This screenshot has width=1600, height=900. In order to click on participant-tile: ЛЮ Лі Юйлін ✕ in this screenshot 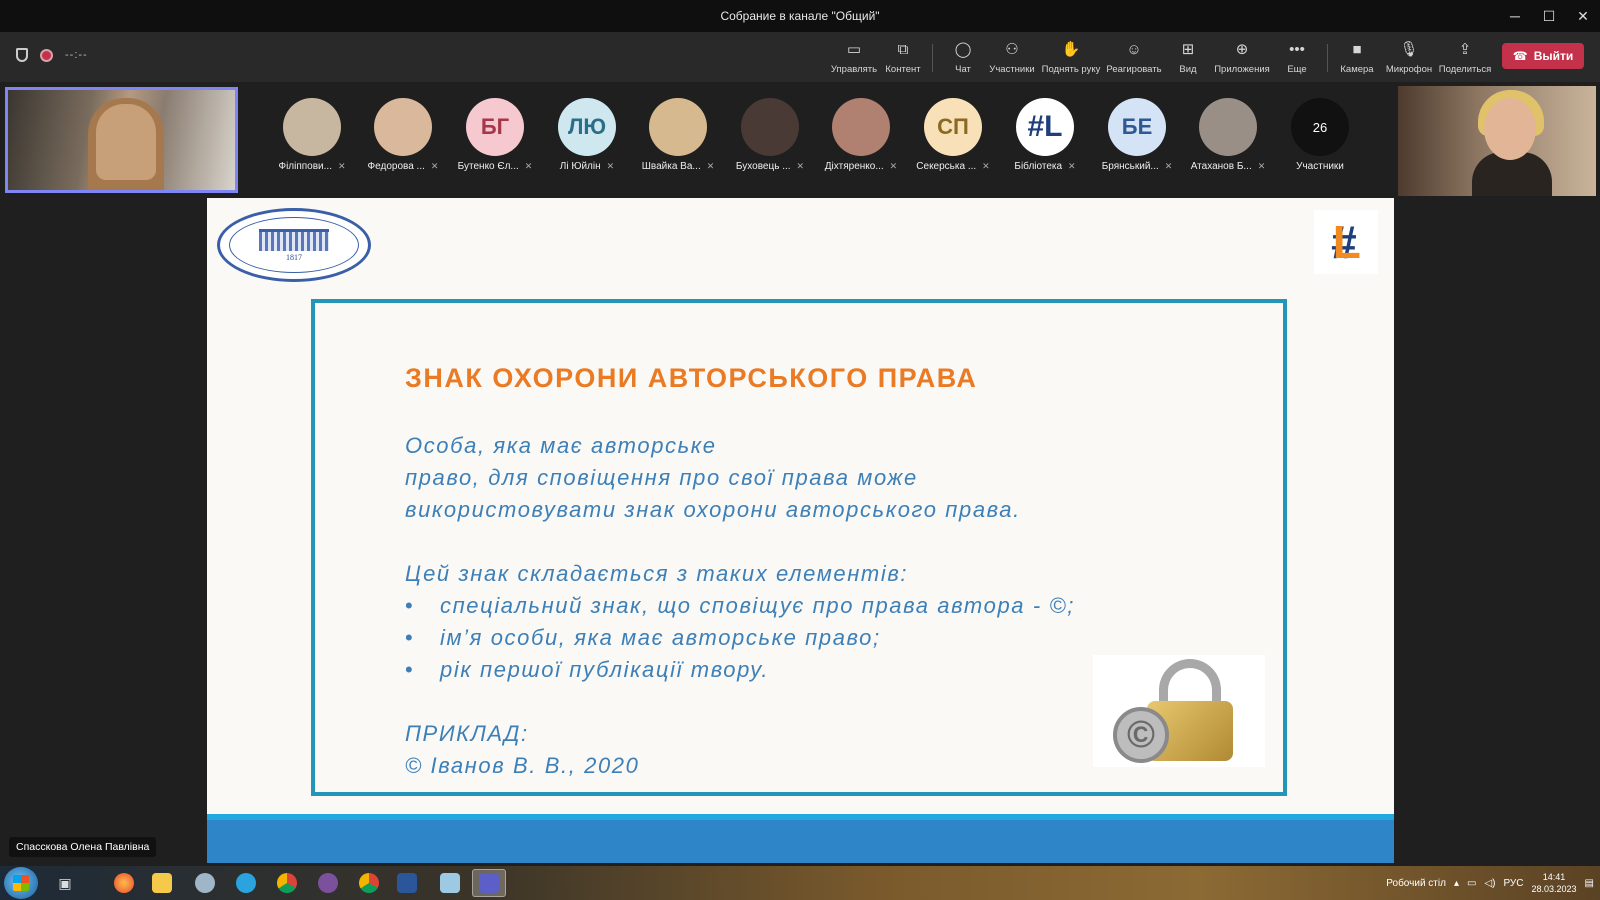, I will do `click(587, 135)`.